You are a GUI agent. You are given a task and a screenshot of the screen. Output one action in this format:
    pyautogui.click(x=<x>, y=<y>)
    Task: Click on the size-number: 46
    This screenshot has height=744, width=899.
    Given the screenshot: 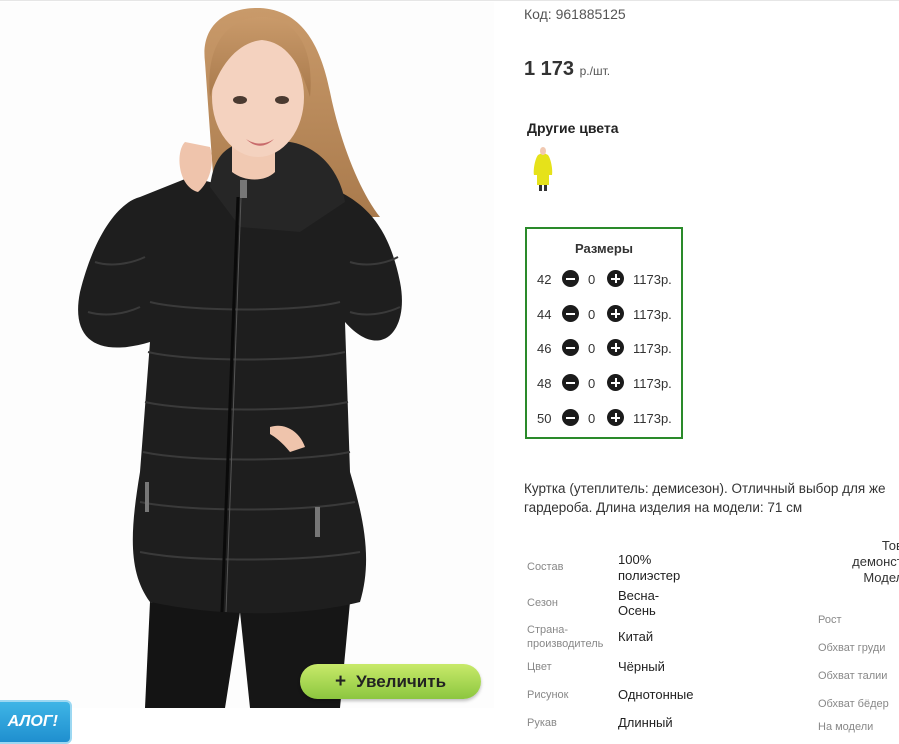 What is the action you would take?
    pyautogui.click(x=544, y=348)
    